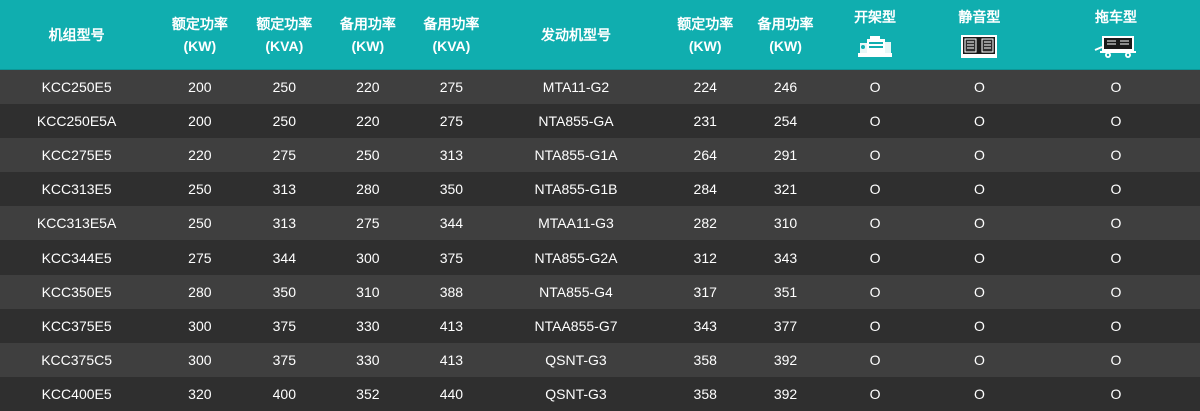 The height and width of the screenshot is (411, 1200). Describe the element at coordinates (979, 46) in the screenshot. I see `silent-generator-icon` at that location.